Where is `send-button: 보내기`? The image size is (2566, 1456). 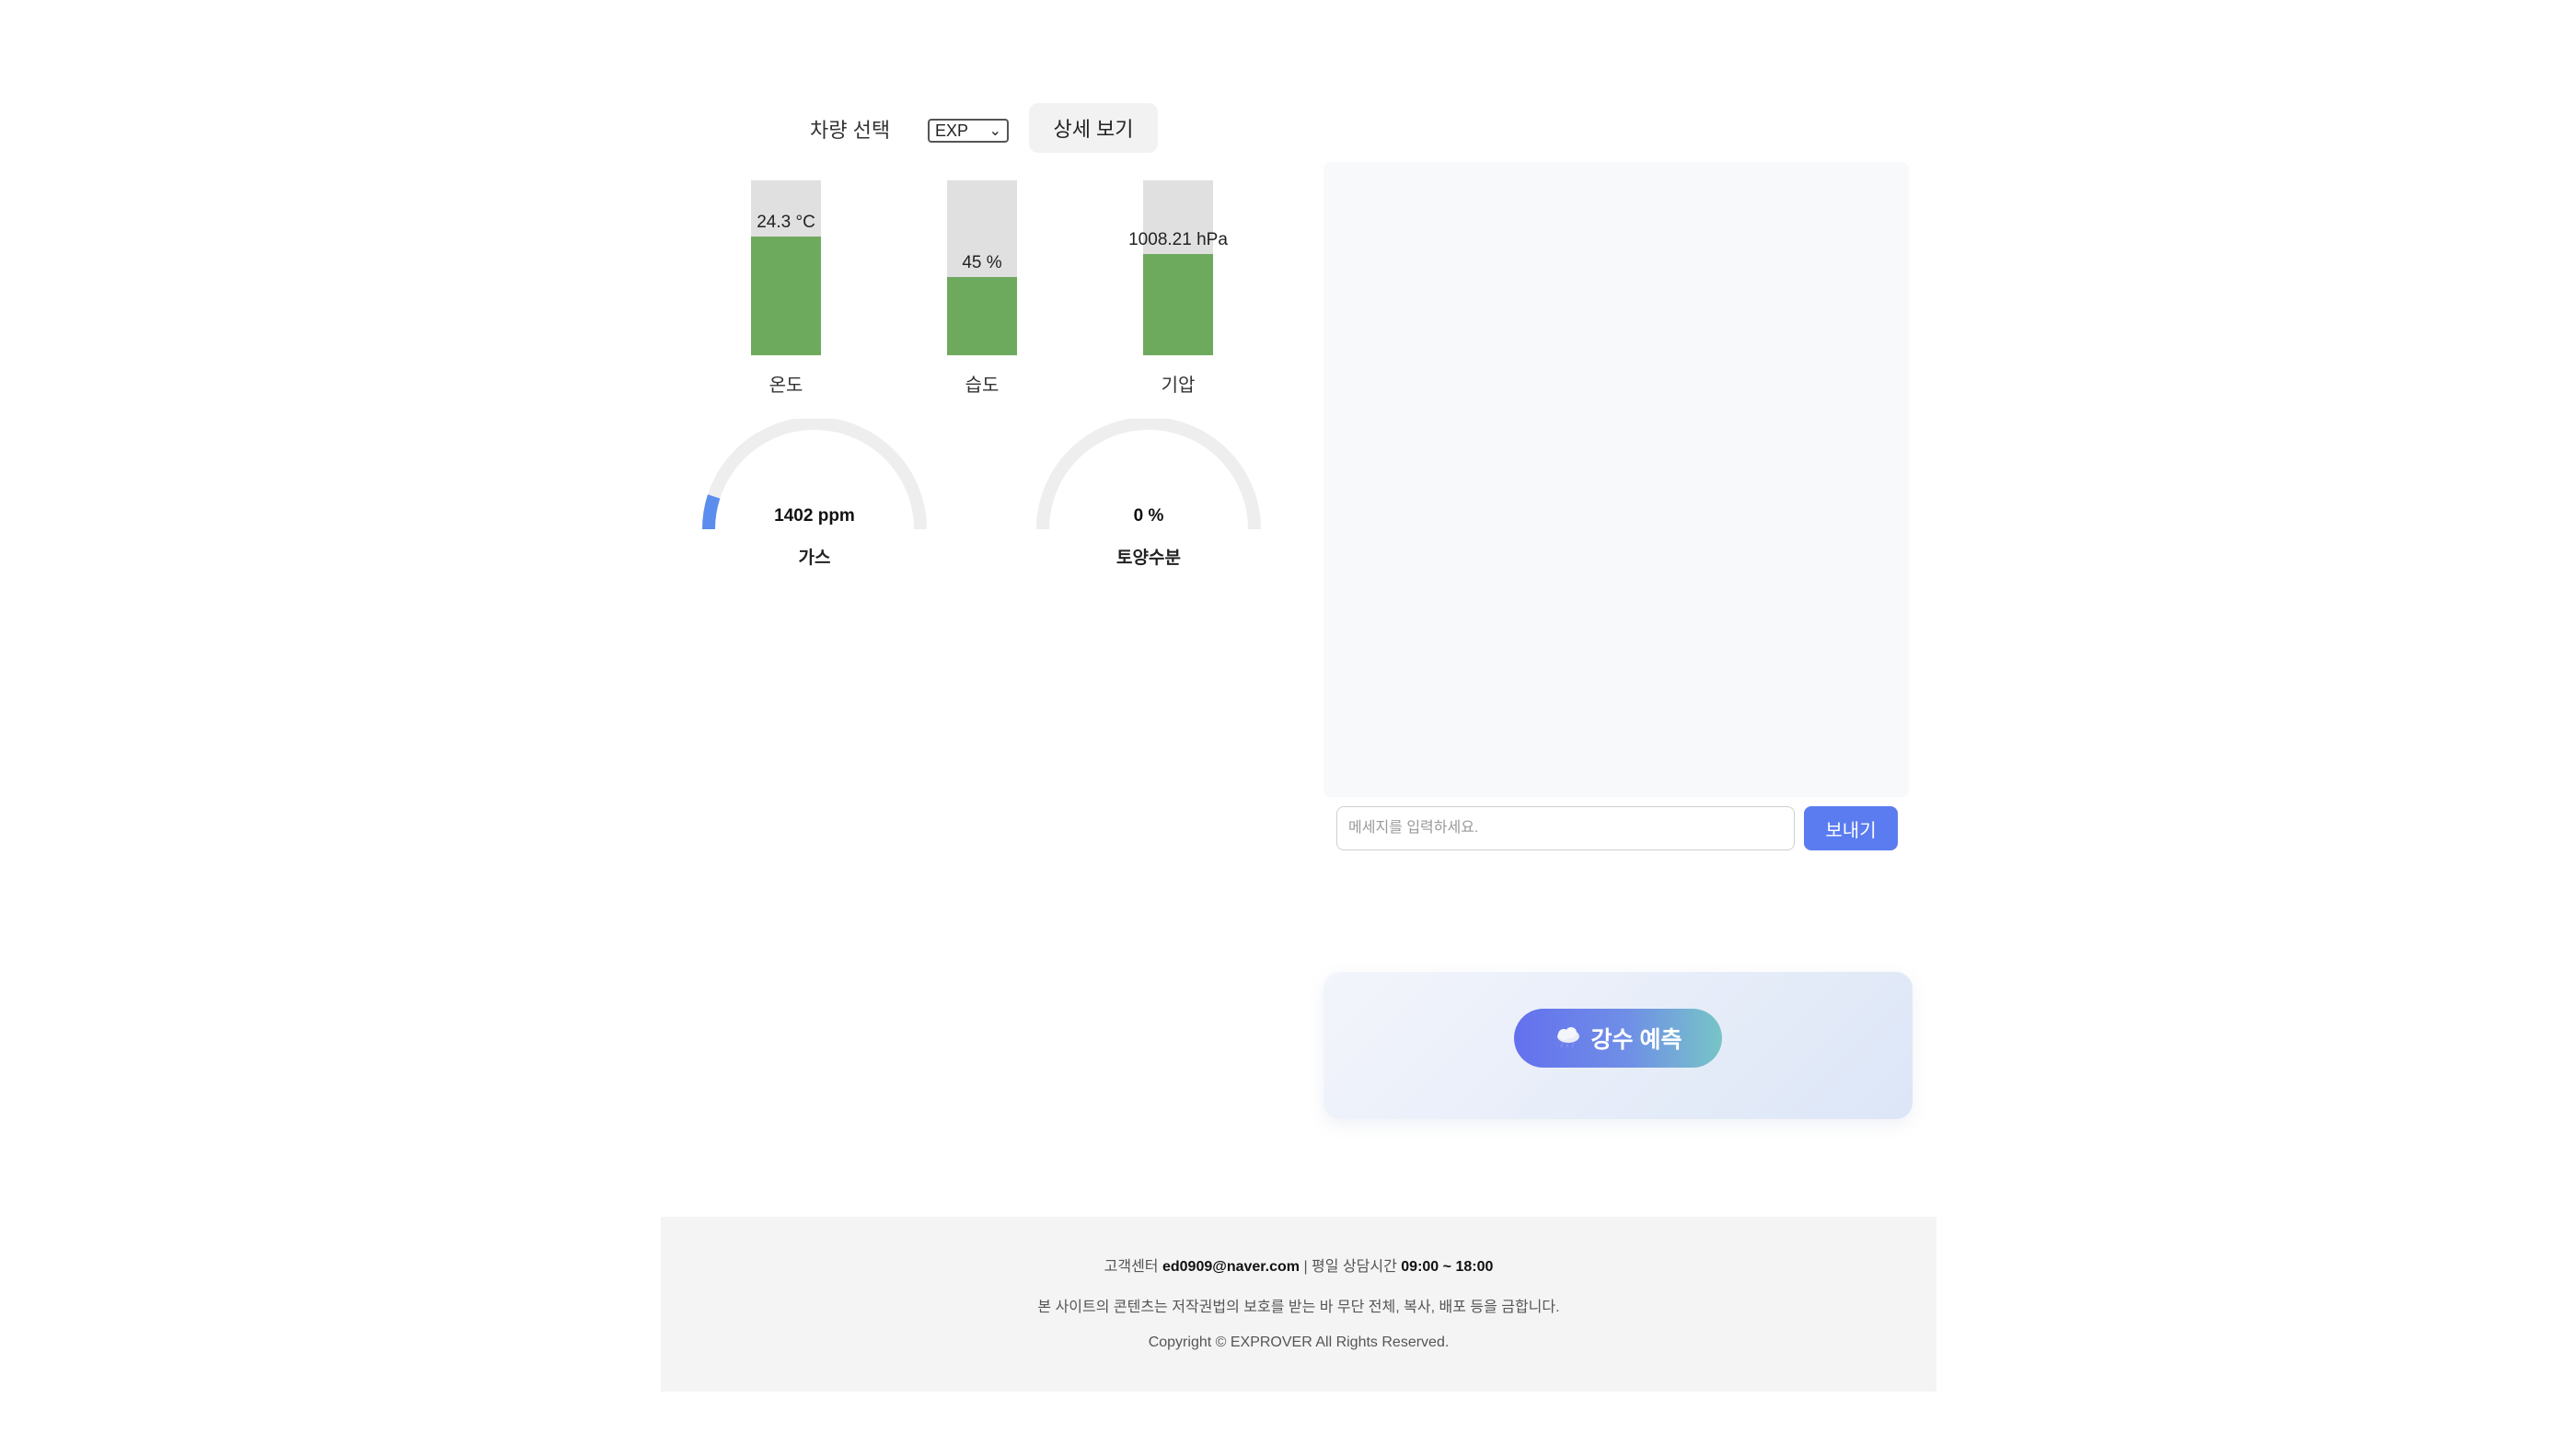
send-button: 보내기 is located at coordinates (1851, 828).